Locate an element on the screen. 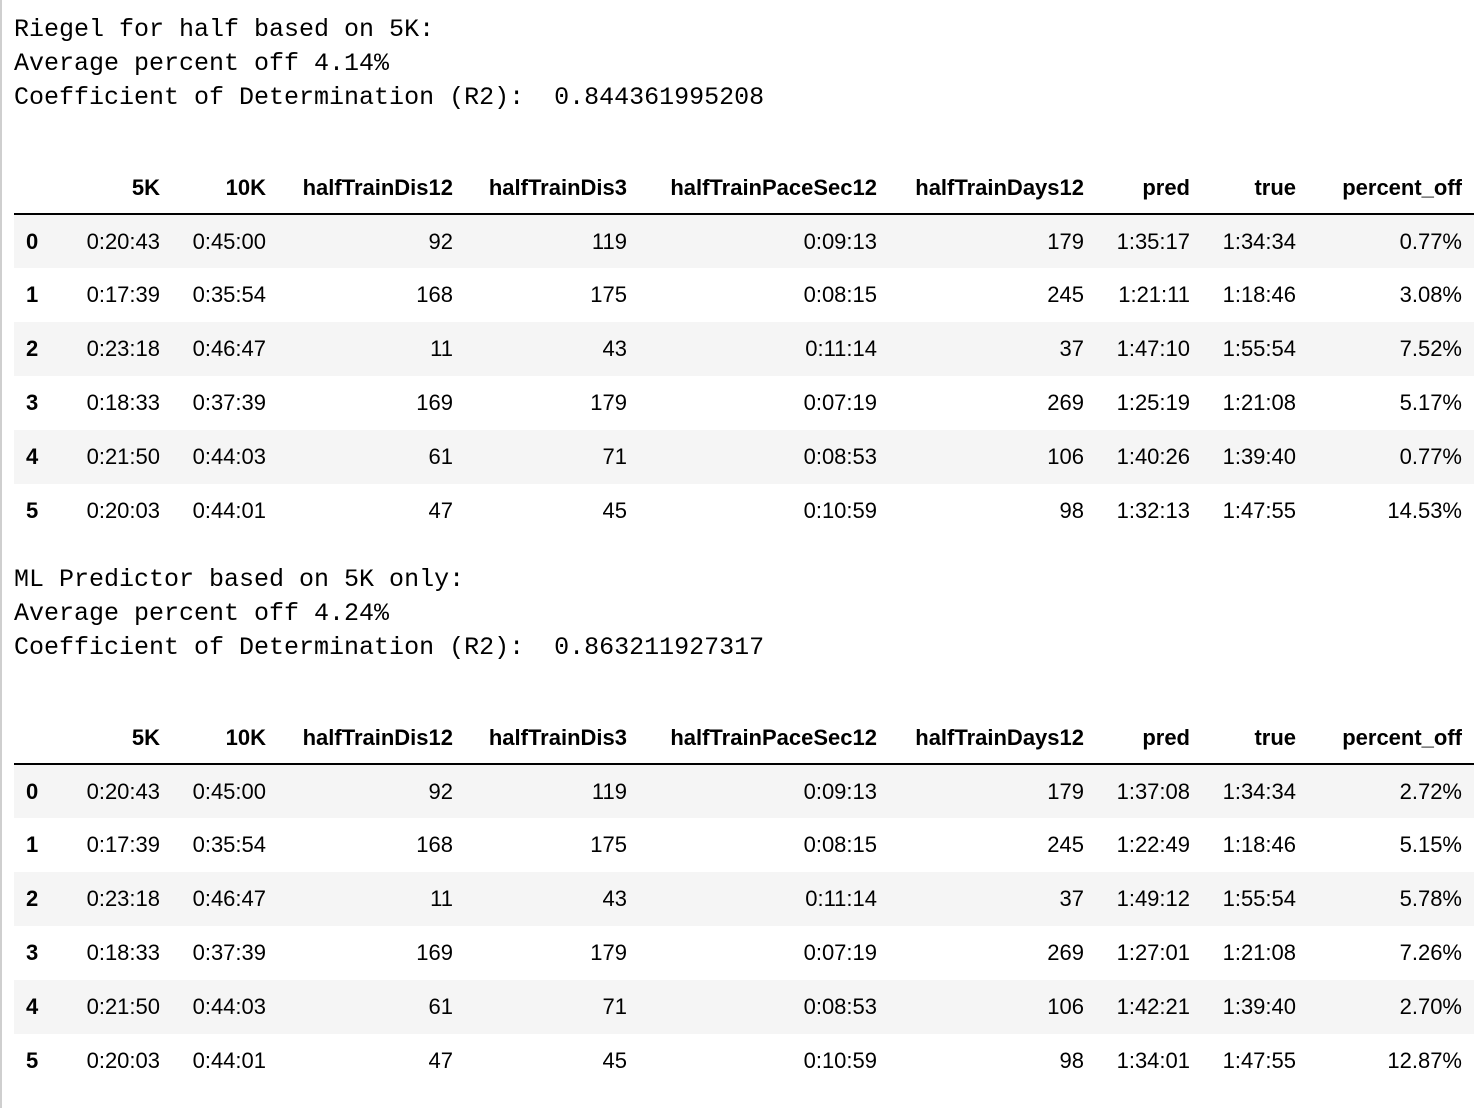  cell-halftraindis12: 92 is located at coordinates (440, 241).